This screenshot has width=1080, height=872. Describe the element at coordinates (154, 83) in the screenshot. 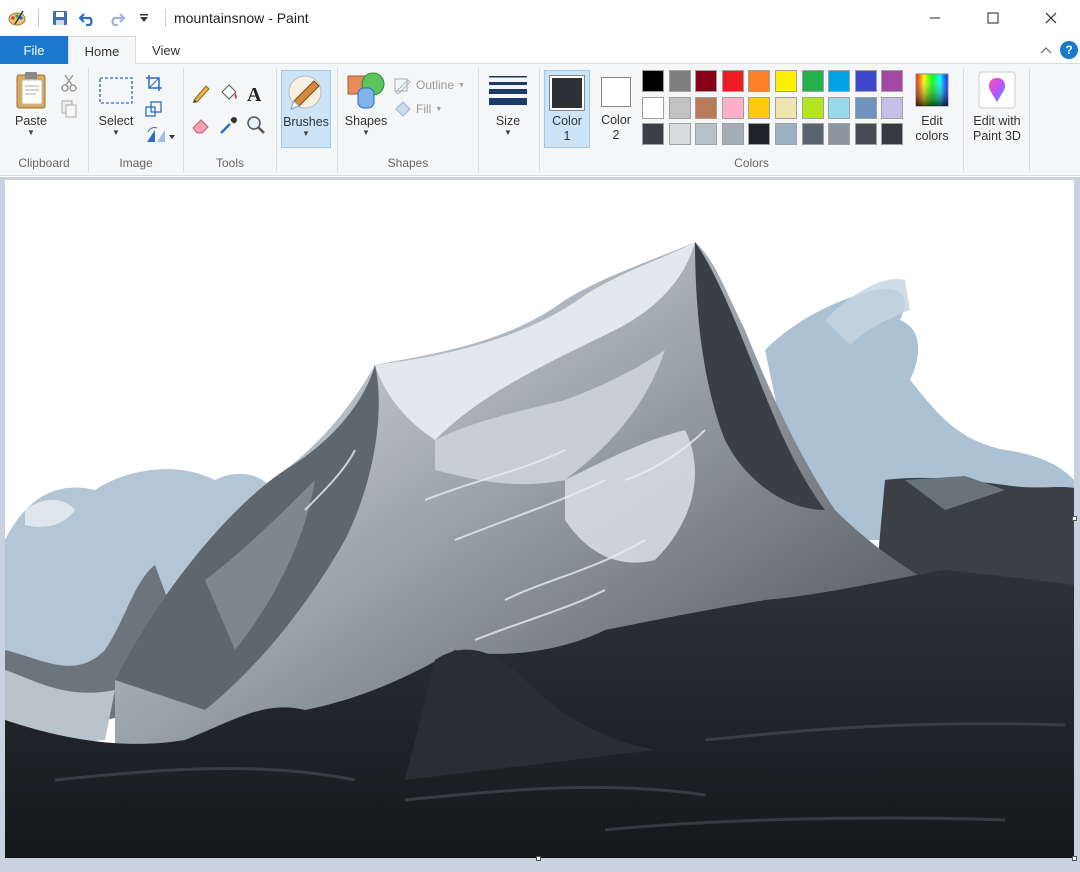

I see `crop-icon` at that location.